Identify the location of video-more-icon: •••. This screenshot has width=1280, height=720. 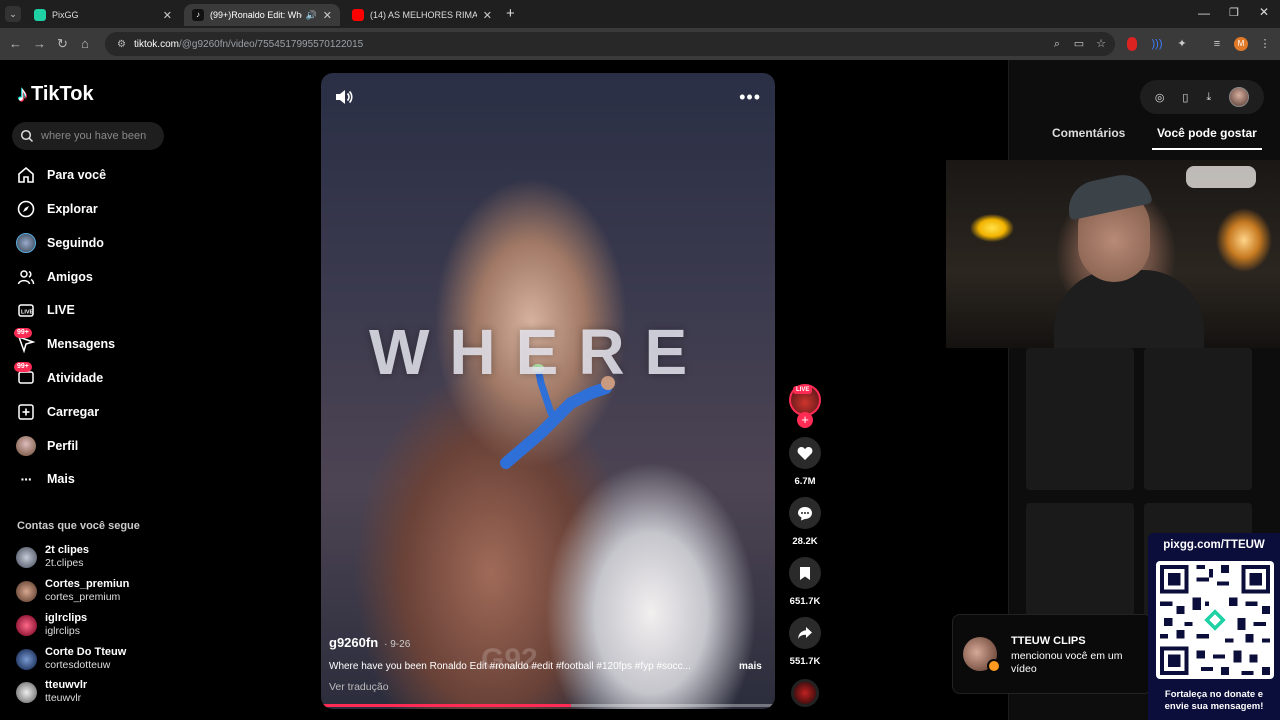
(750, 97).